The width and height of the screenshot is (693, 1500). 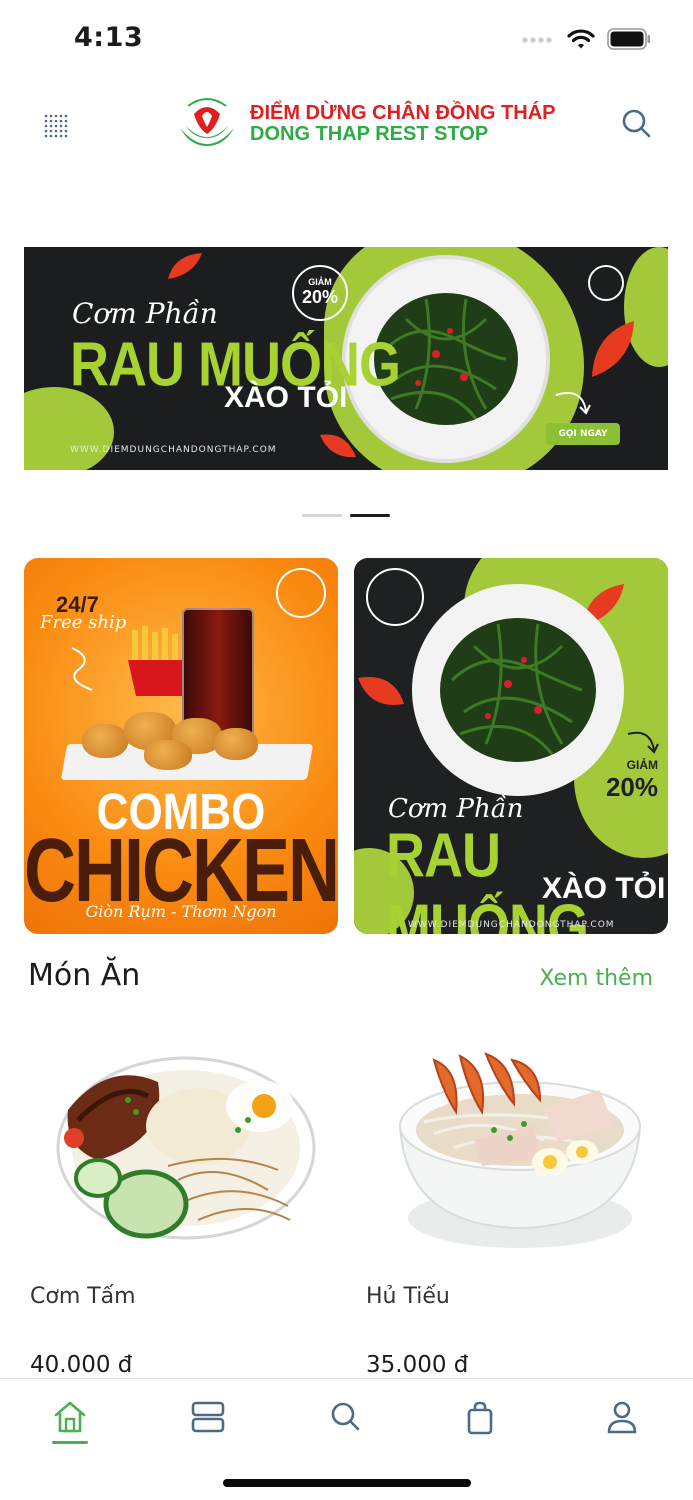 I want to click on promo-discount-label: GIẢM, so click(x=642, y=765).